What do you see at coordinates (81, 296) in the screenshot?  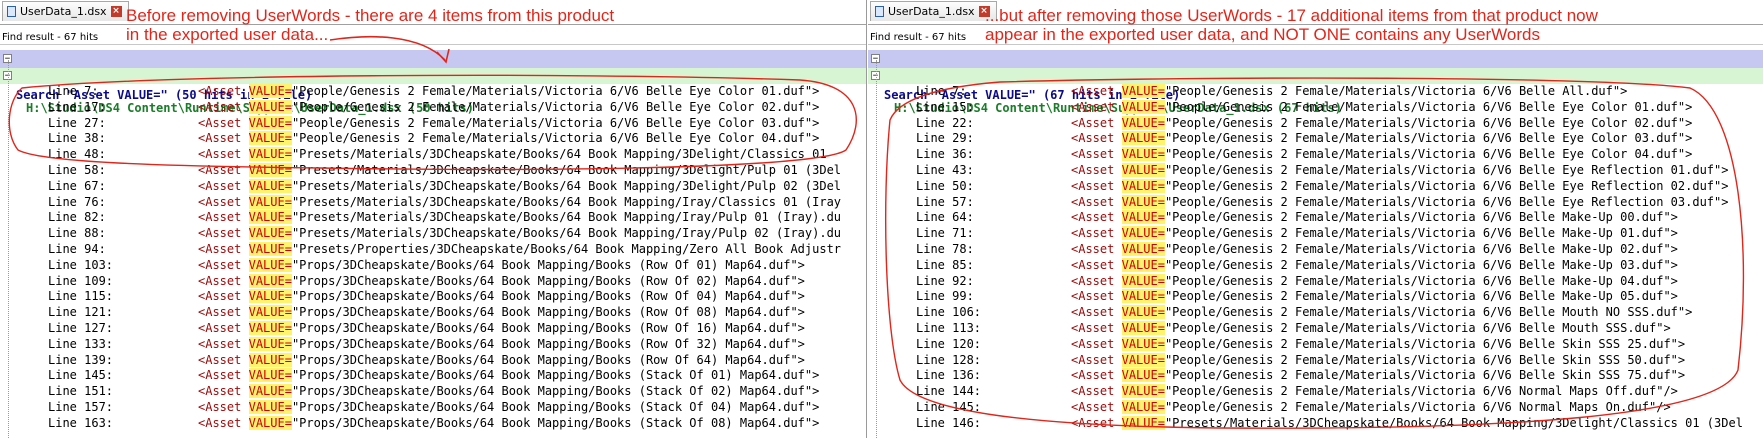 I see `line-number: Line 115:` at bounding box center [81, 296].